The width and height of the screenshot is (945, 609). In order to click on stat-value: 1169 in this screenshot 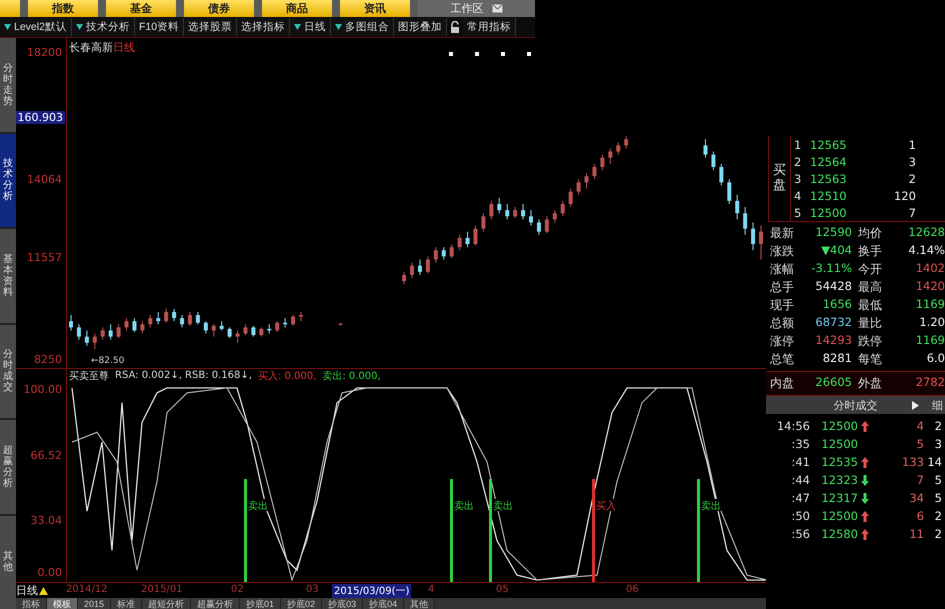, I will do `click(929, 341)`.